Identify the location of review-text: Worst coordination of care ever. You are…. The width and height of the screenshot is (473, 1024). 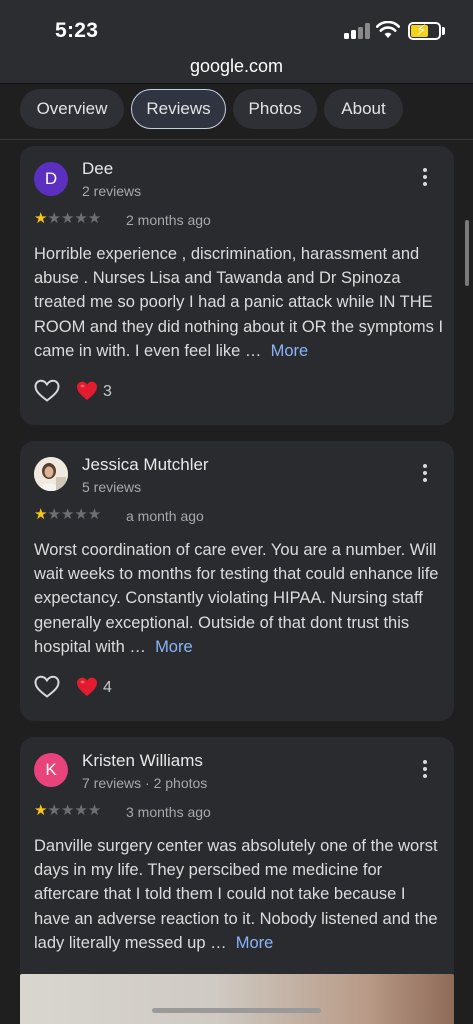
(239, 598).